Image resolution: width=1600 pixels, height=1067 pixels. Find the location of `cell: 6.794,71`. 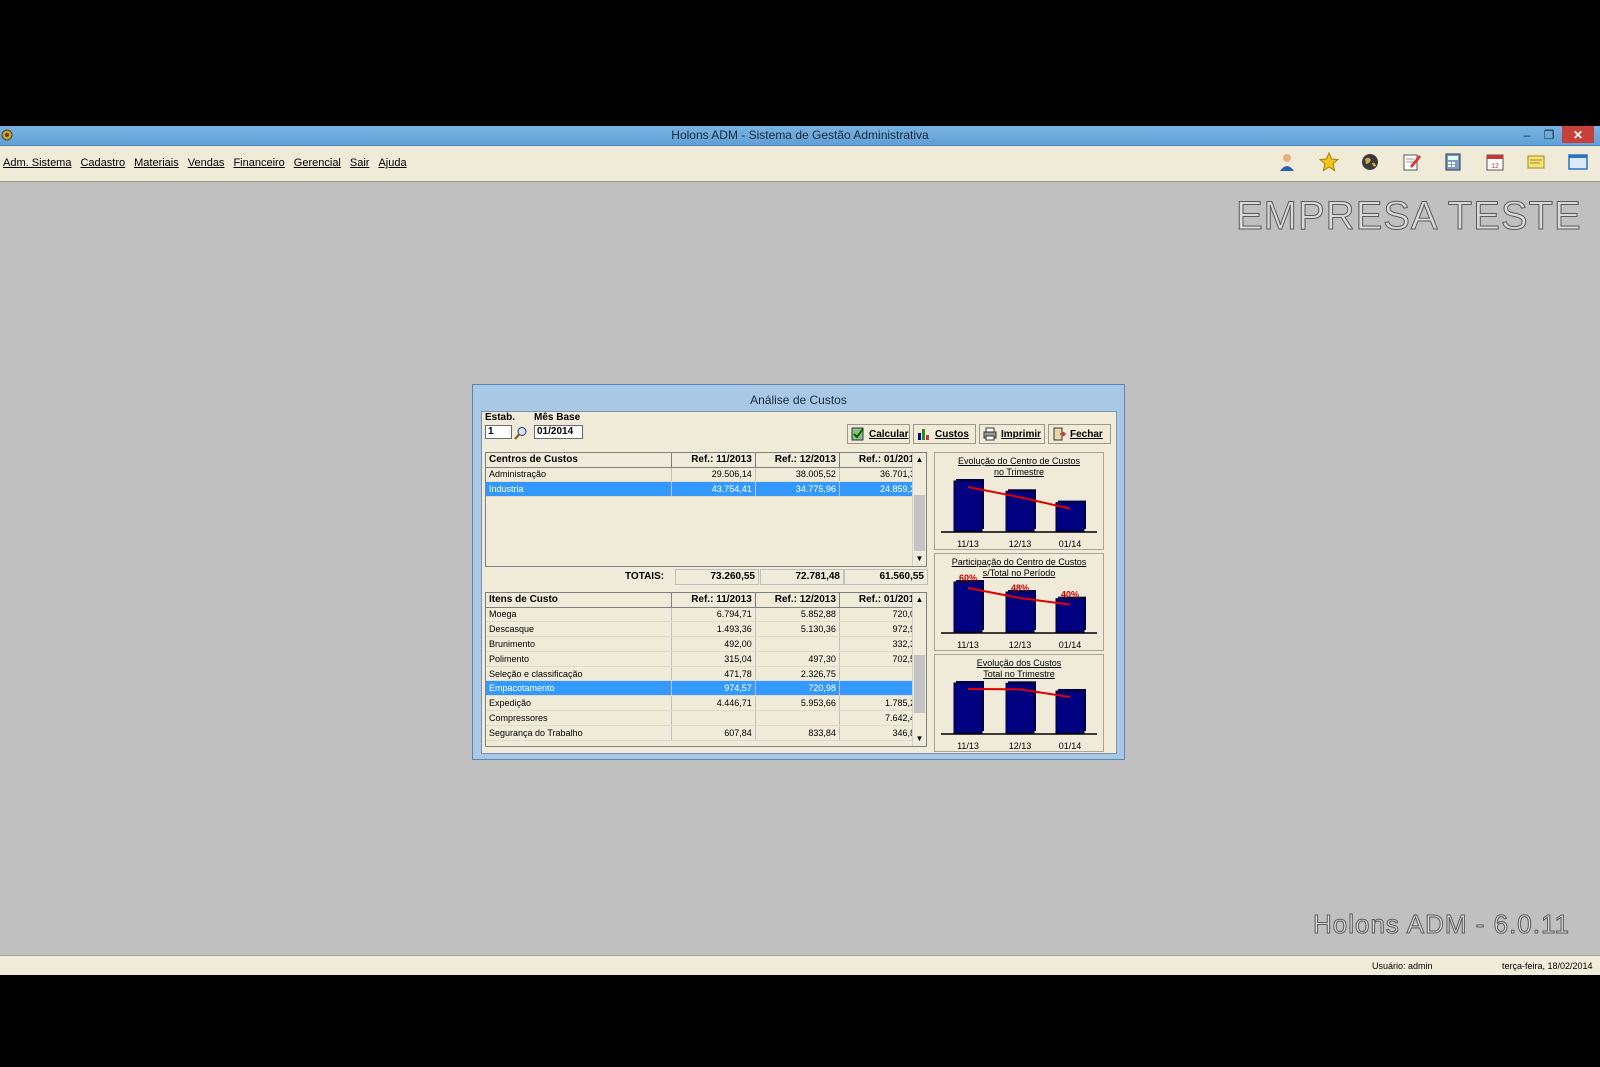

cell: 6.794,71 is located at coordinates (713, 615).